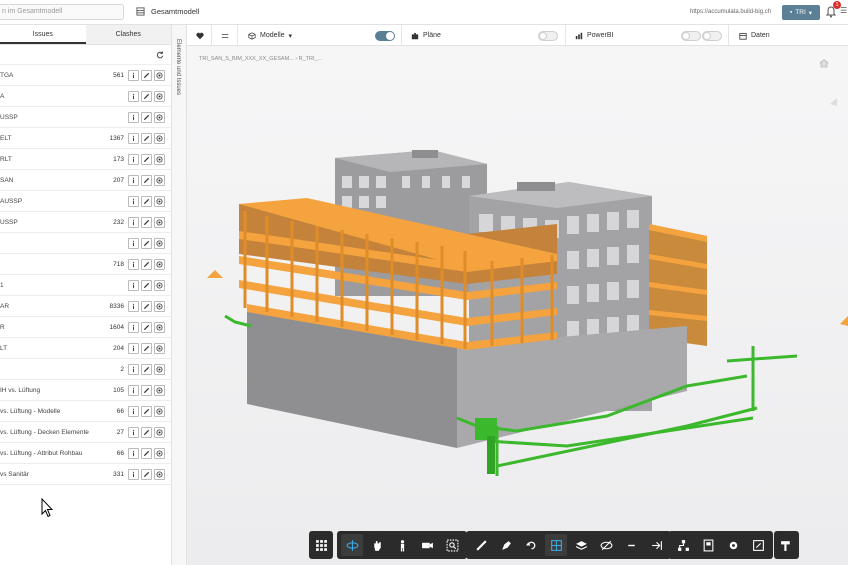  What do you see at coordinates (758, 545) in the screenshot?
I see `fullscreen-icon` at bounding box center [758, 545].